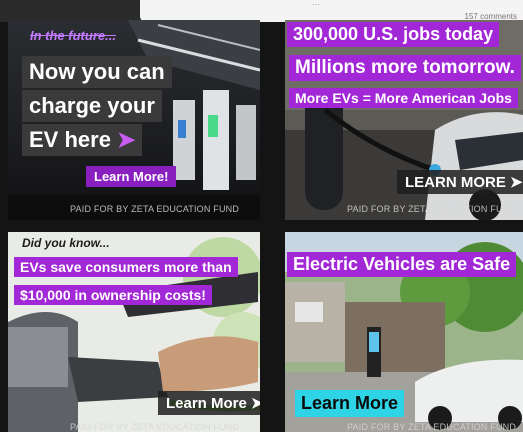 The height and width of the screenshot is (432, 523). Describe the element at coordinates (405, 68) in the screenshot. I see `ad2-headline-line2: Millions more tomorrow.` at that location.